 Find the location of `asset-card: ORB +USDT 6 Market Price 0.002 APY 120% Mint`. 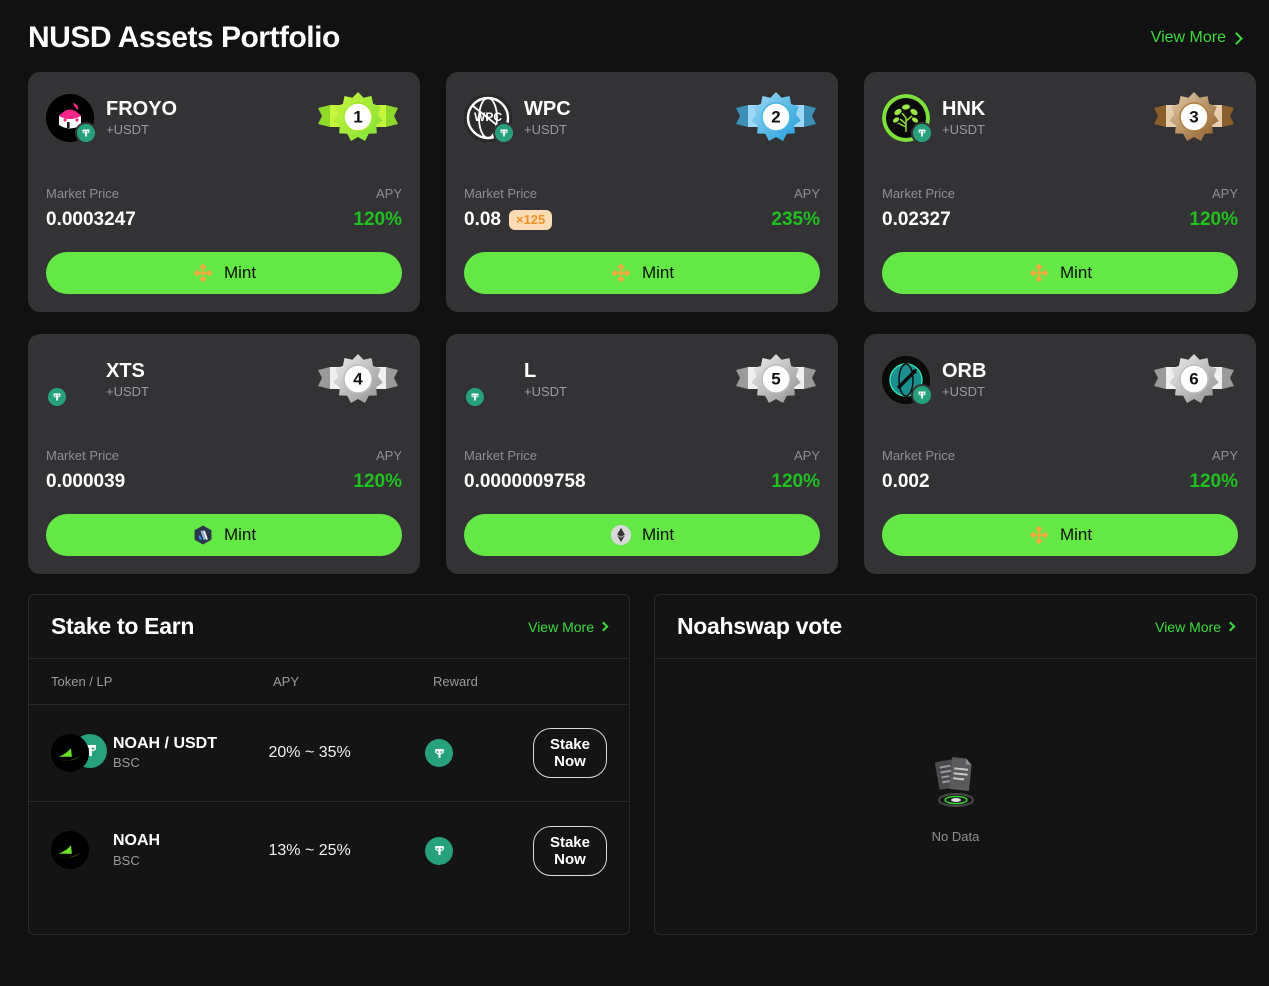

asset-card: ORB +USDT 6 Market Price 0.002 APY 120% Mint is located at coordinates (1060, 454).